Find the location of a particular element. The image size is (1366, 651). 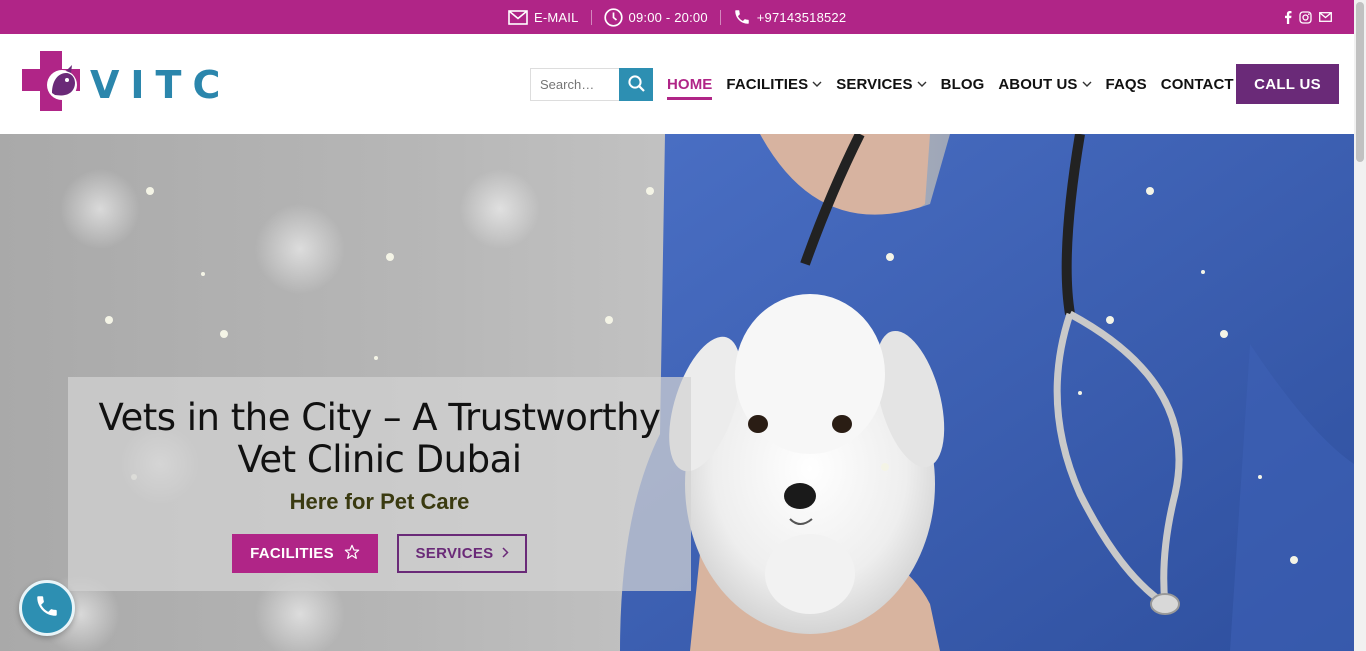

nav-item-home: HOME is located at coordinates (690, 84).